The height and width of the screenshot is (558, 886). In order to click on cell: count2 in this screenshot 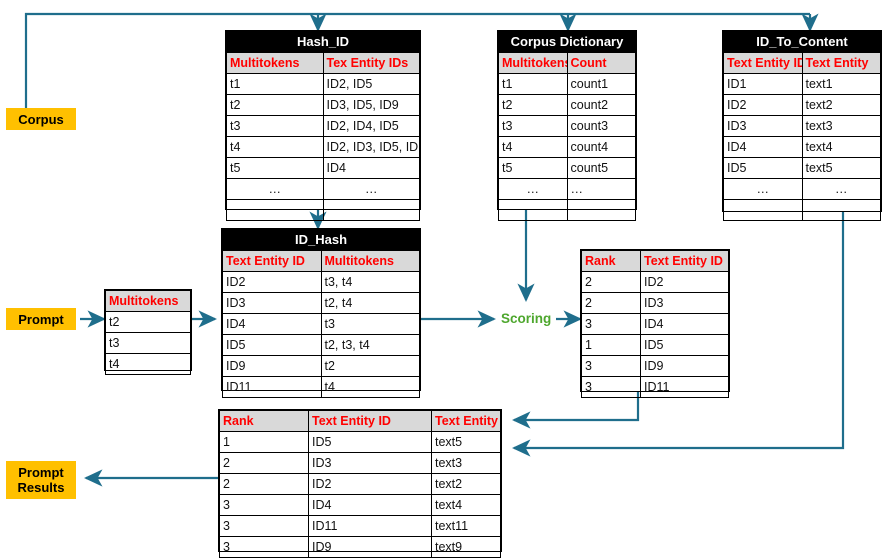, I will do `click(601, 105)`.